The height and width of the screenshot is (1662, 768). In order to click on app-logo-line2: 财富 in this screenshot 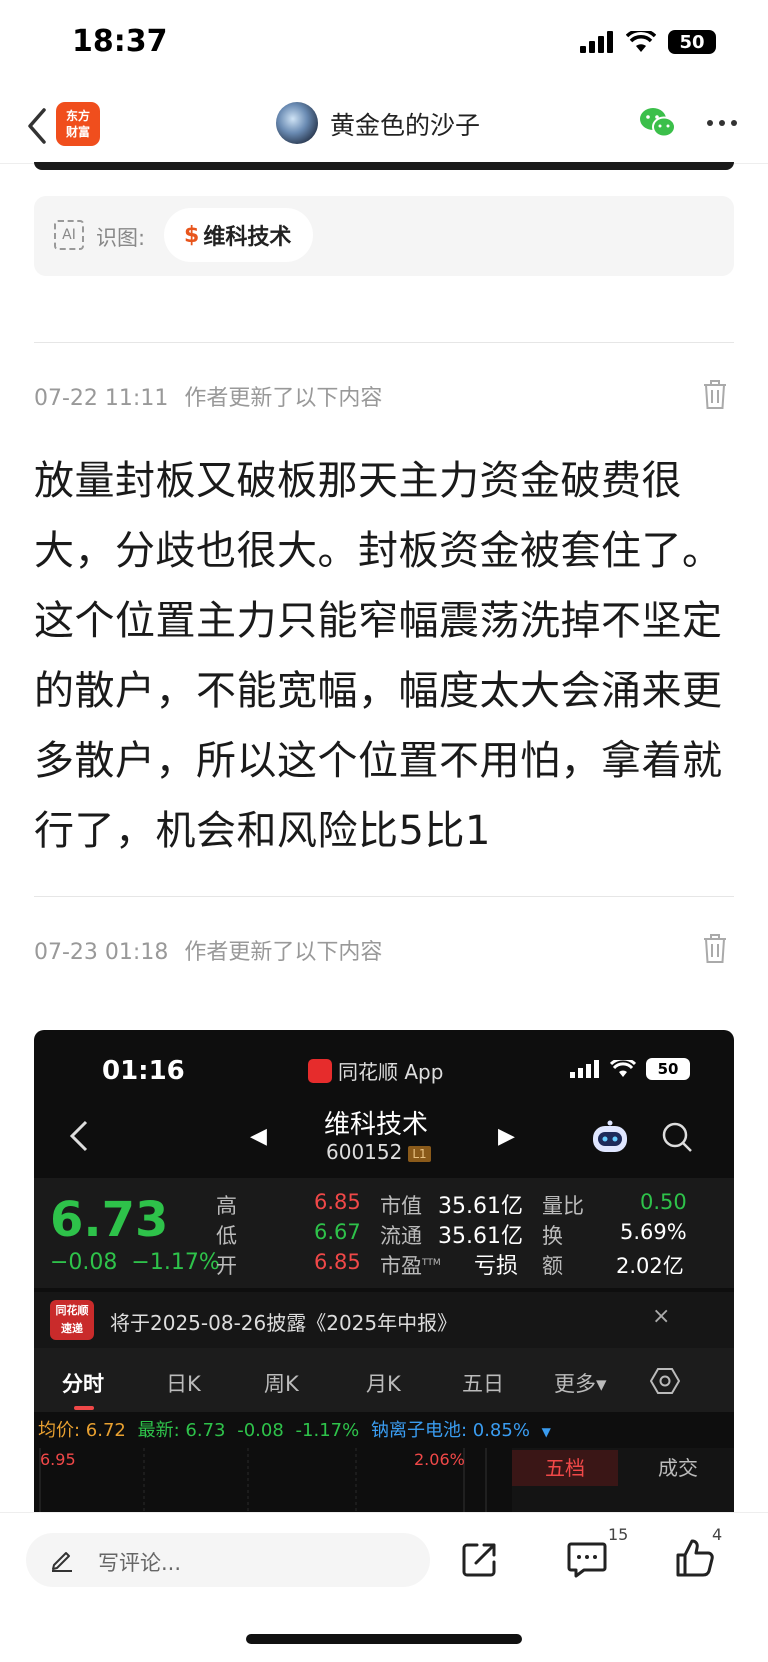, I will do `click(77, 132)`.